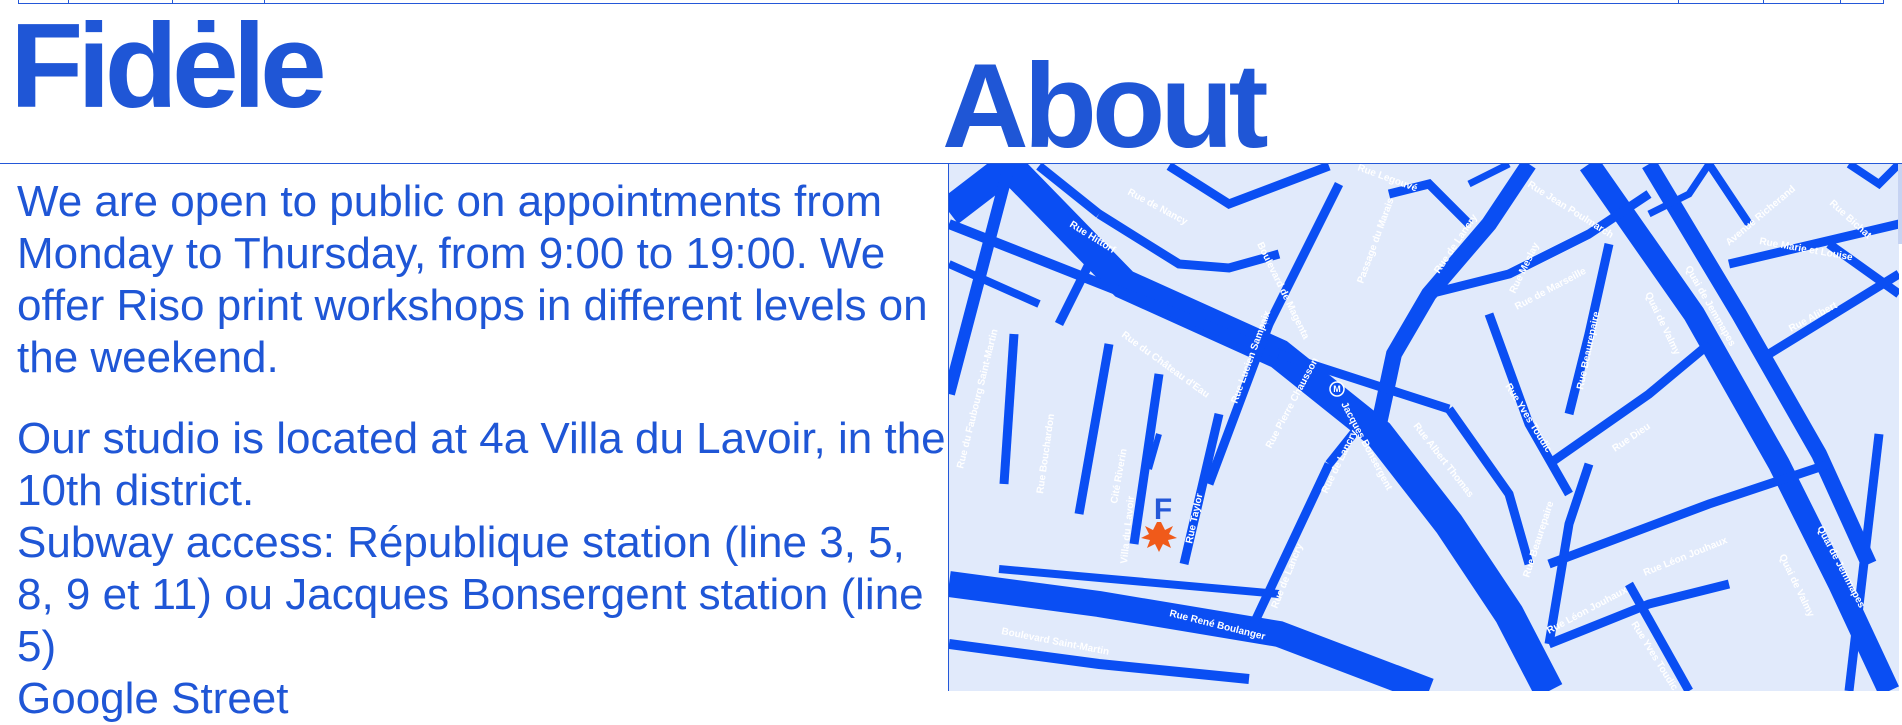  Describe the element at coordinates (1832, 314) in the screenshot. I see `rue-alibert` at that location.